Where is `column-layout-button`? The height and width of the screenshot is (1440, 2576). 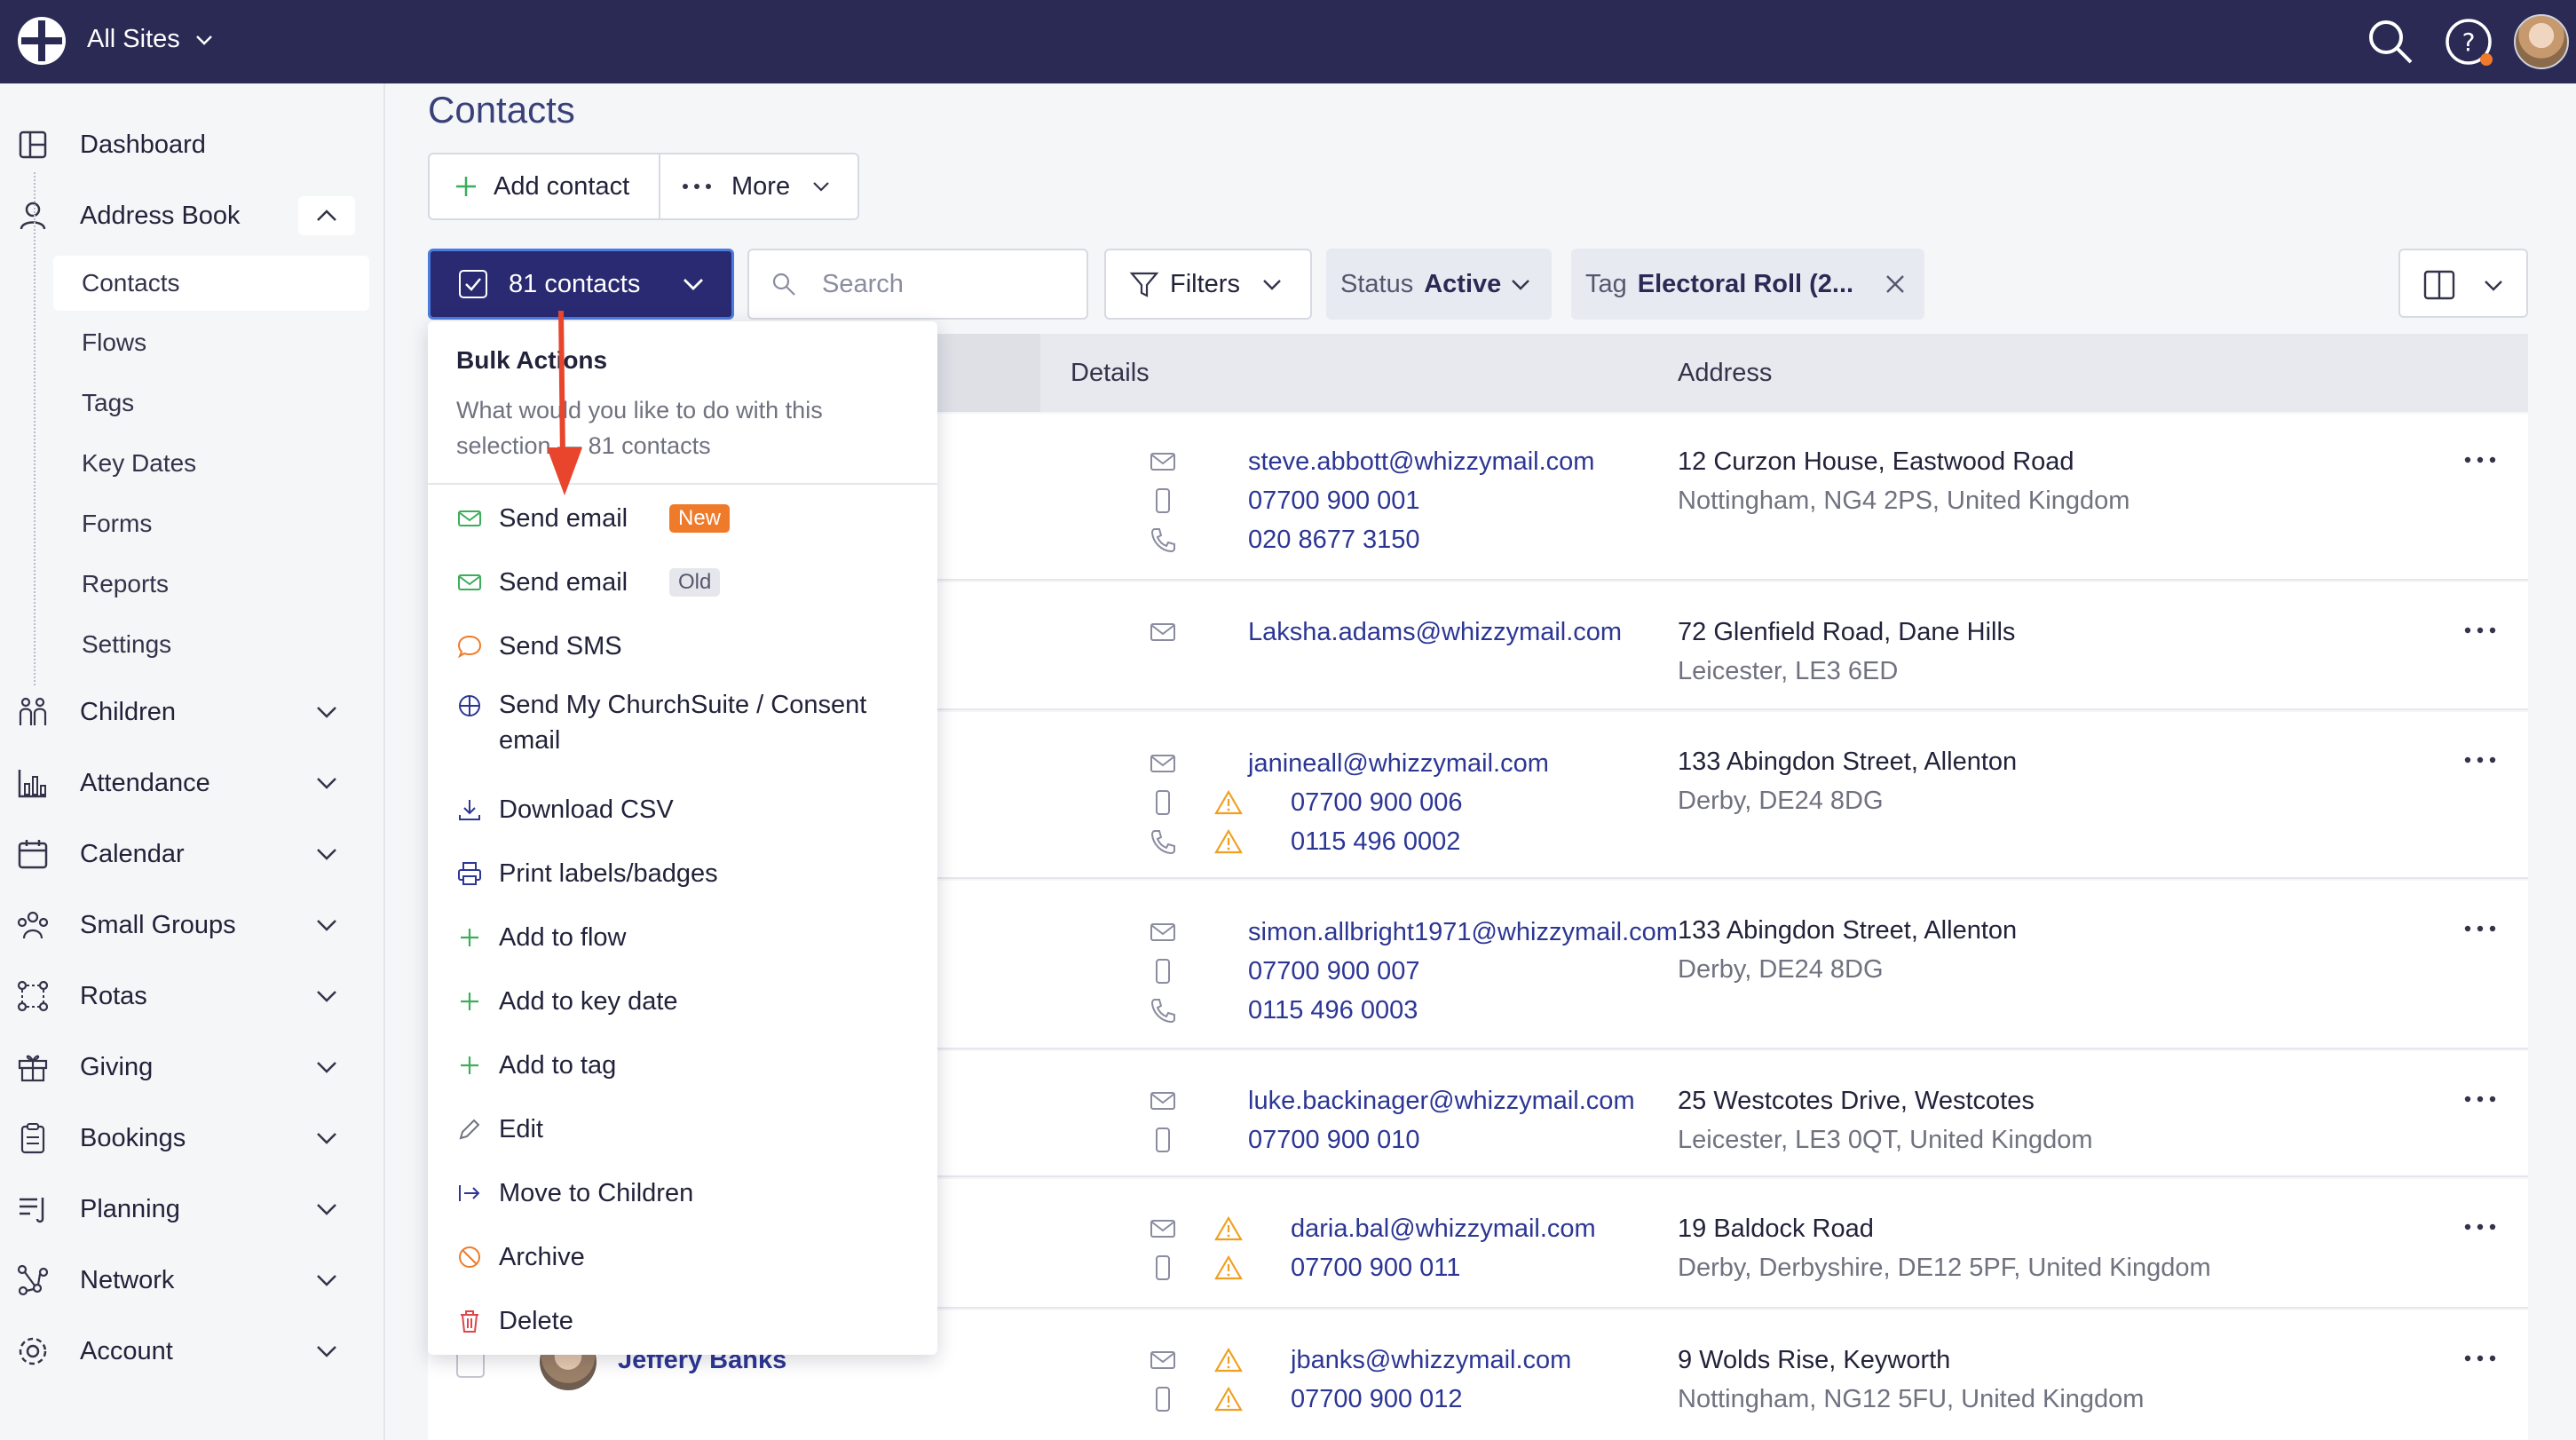
column-layout-button is located at coordinates (2463, 283).